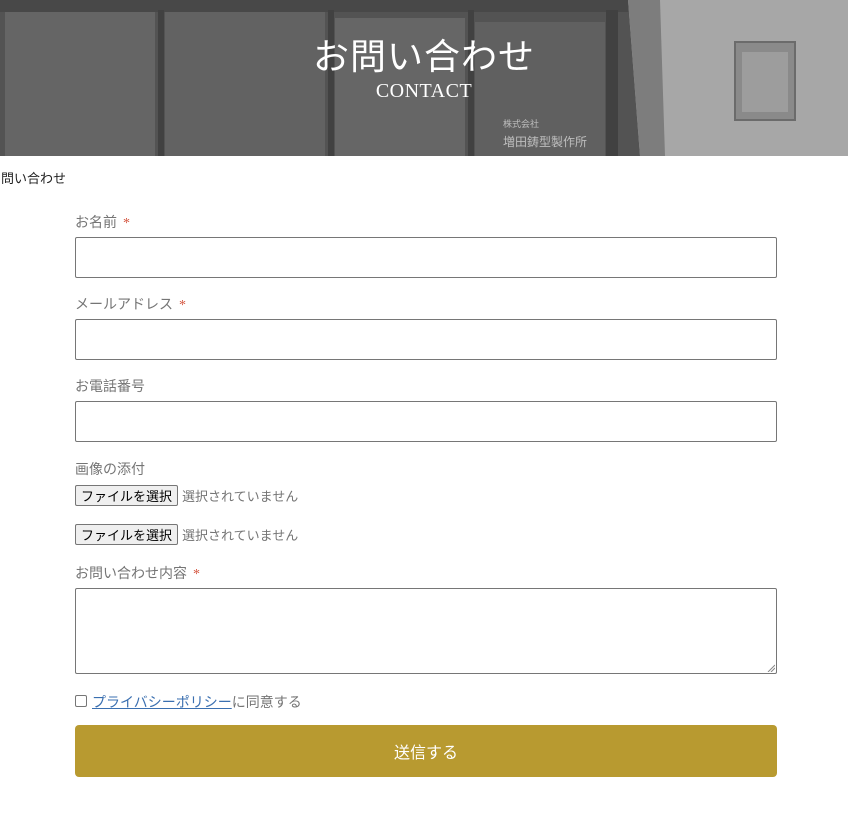 This screenshot has height=817, width=848. I want to click on file-input-2: ファイルを選択 選択されていません, so click(186, 534).